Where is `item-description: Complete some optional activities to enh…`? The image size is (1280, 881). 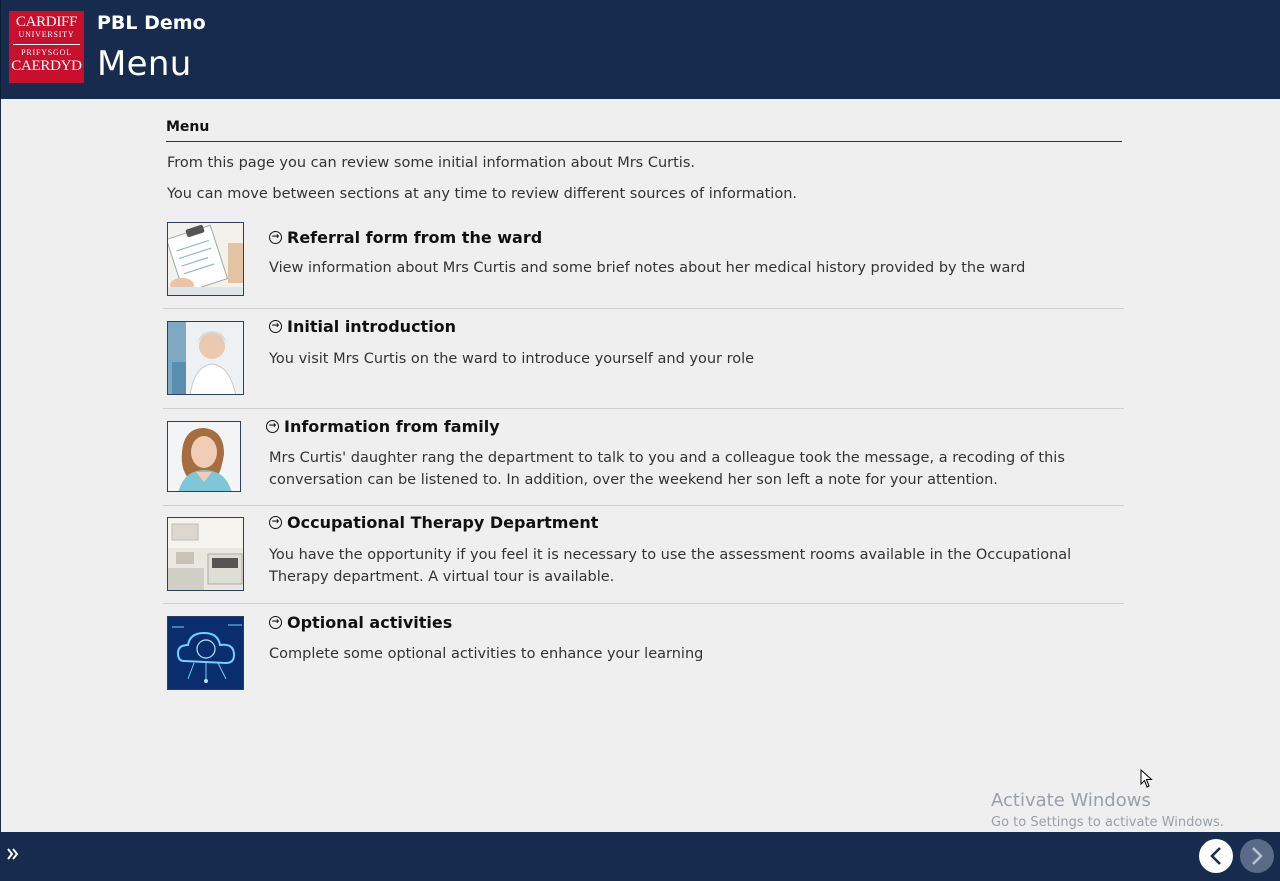 item-description: Complete some optional activities to enh… is located at coordinates (486, 654).